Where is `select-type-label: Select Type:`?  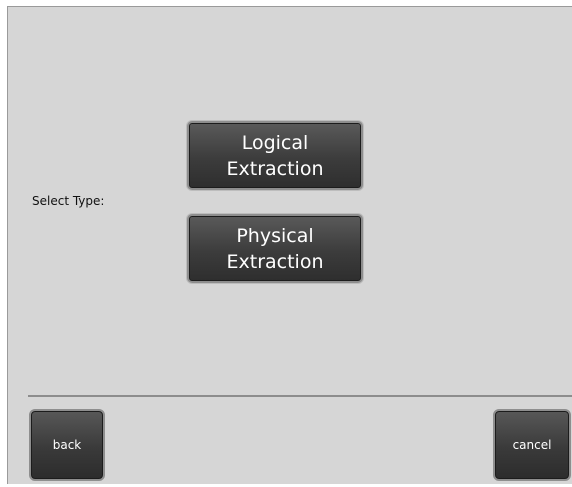 select-type-label: Select Type: is located at coordinates (68, 201).